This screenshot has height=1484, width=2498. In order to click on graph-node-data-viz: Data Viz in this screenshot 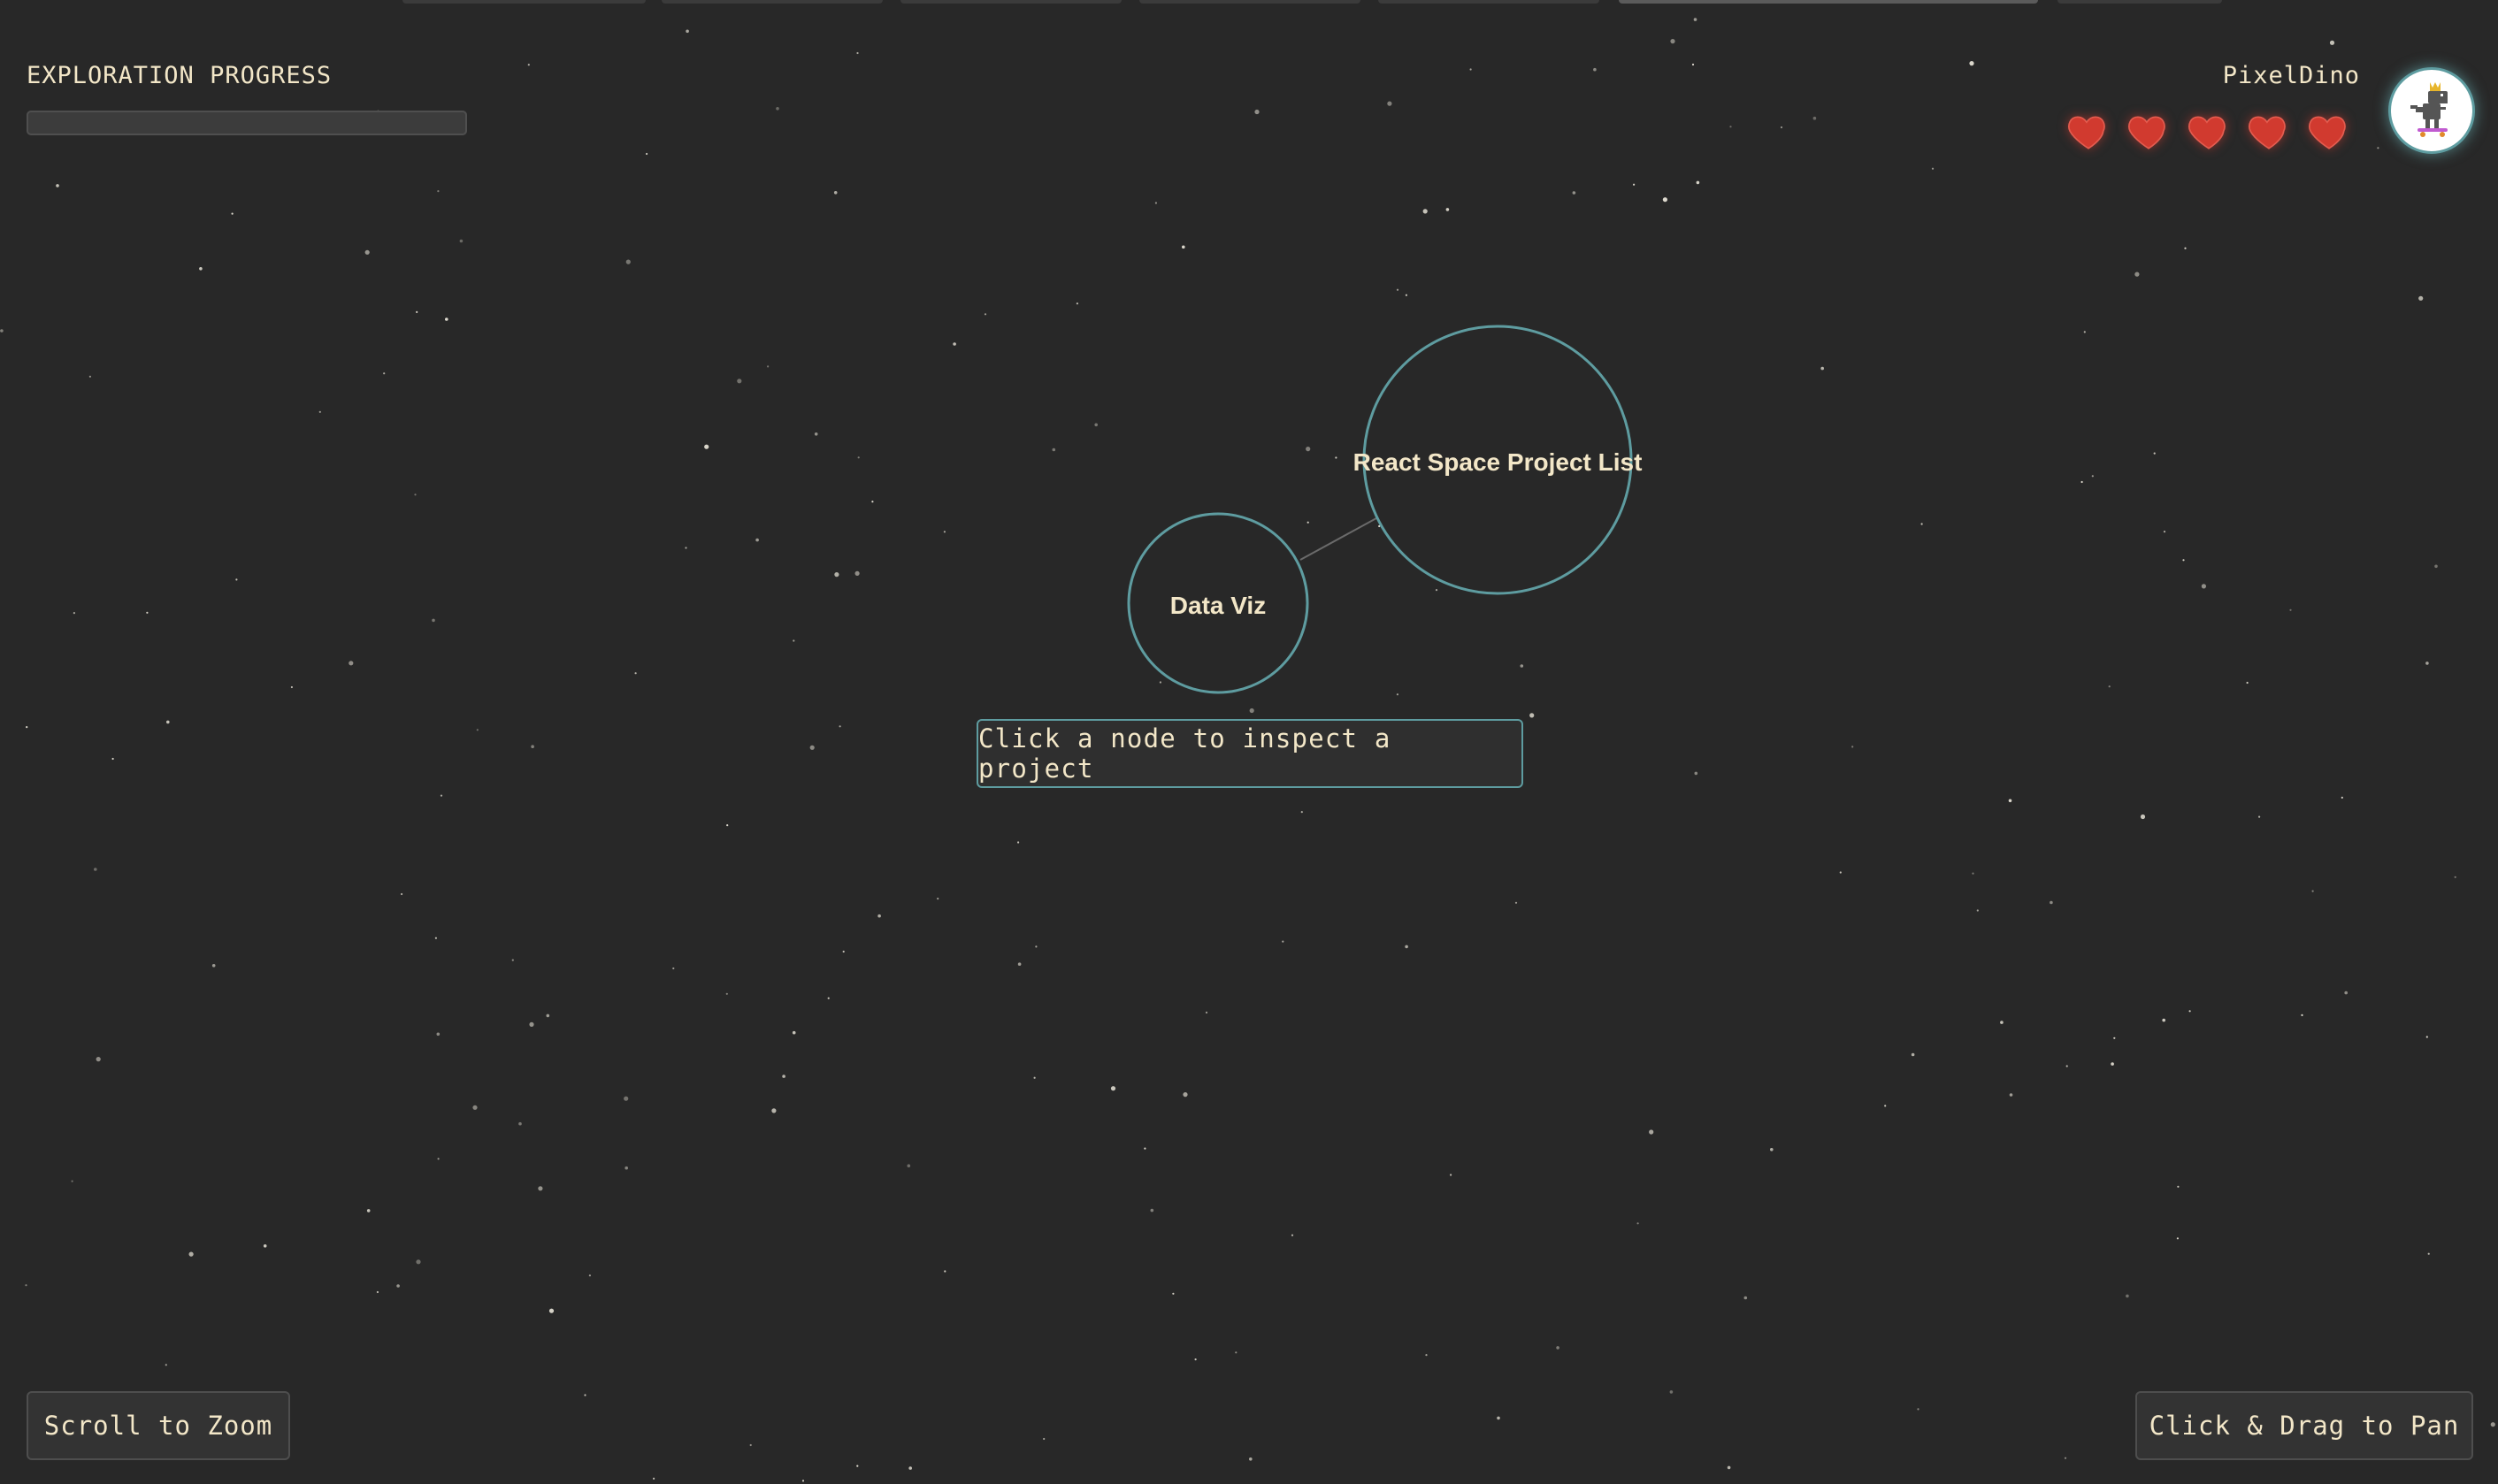, I will do `click(1218, 603)`.